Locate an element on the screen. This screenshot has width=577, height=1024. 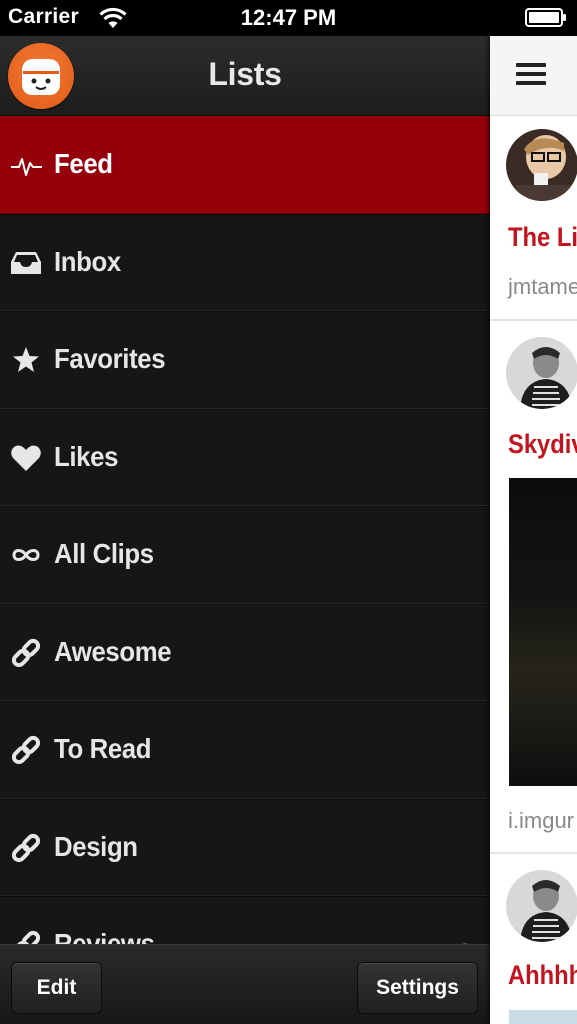
sidebar-item-design: Design is located at coordinates (245, 847).